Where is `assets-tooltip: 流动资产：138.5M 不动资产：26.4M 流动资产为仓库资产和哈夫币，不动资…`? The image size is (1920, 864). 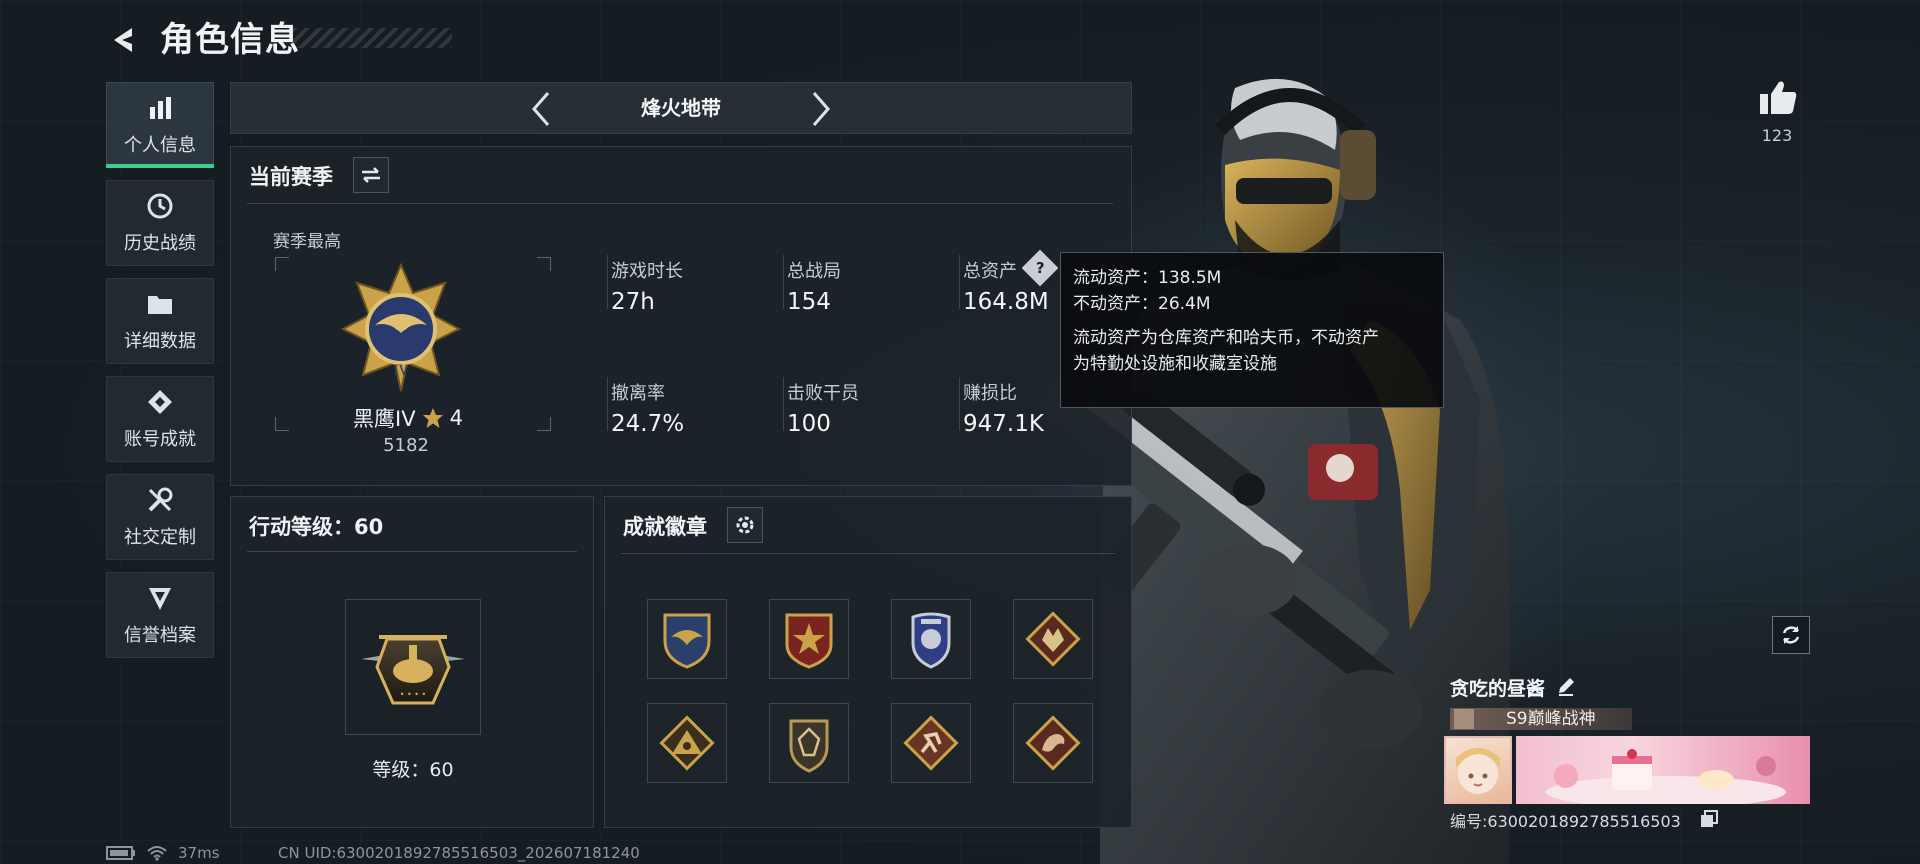
assets-tooltip: 流动资产：138.5M 不动资产：26.4M 流动资产为仓库资产和哈夫币，不动资… is located at coordinates (1252, 330).